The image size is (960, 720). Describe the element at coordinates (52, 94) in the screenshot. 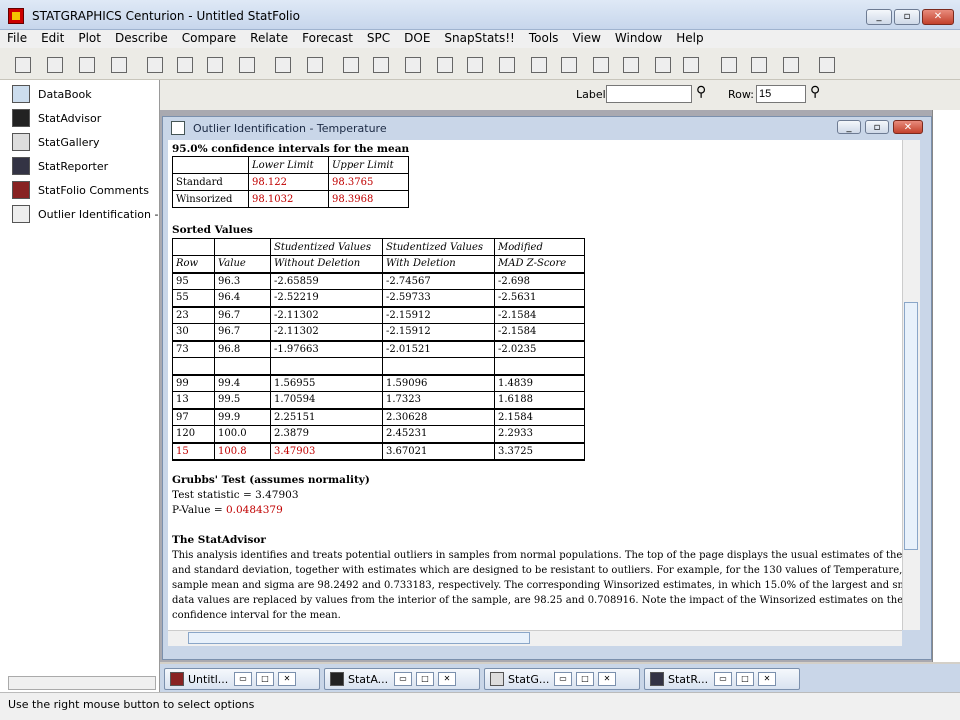

I see `nav-item-databook: DataBook` at that location.